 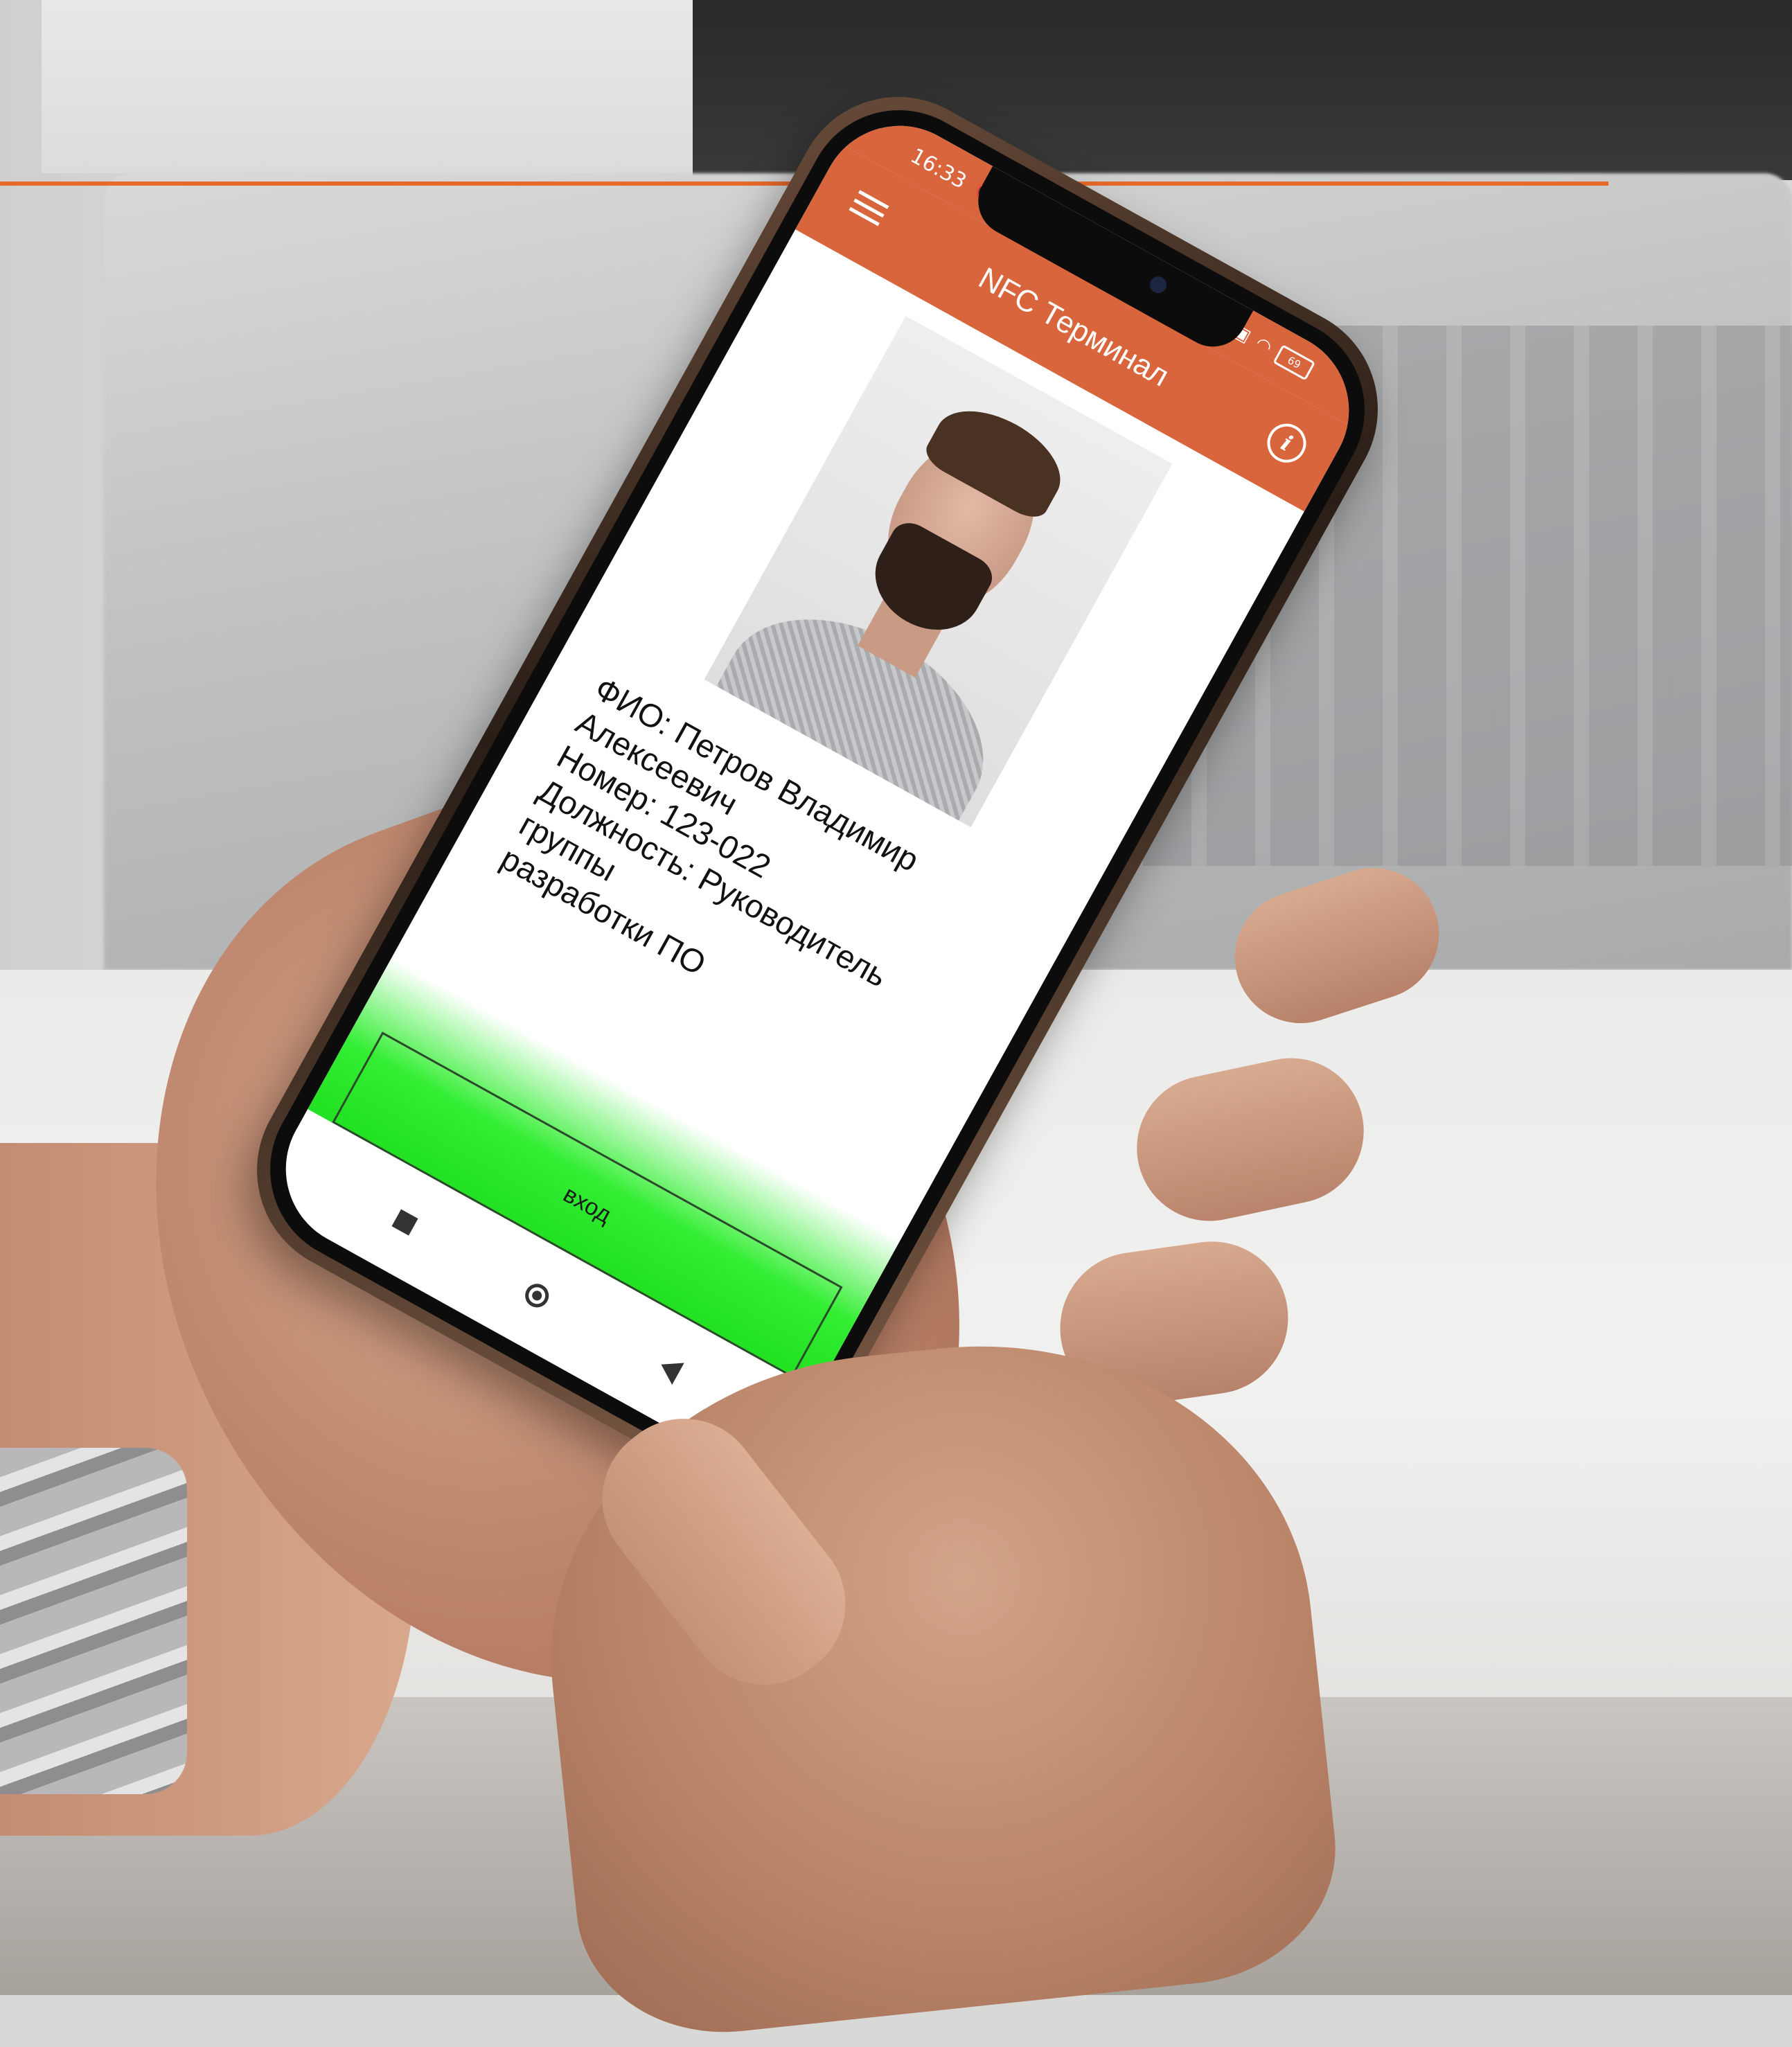 I want to click on front-camera-icon, so click(x=1158, y=285).